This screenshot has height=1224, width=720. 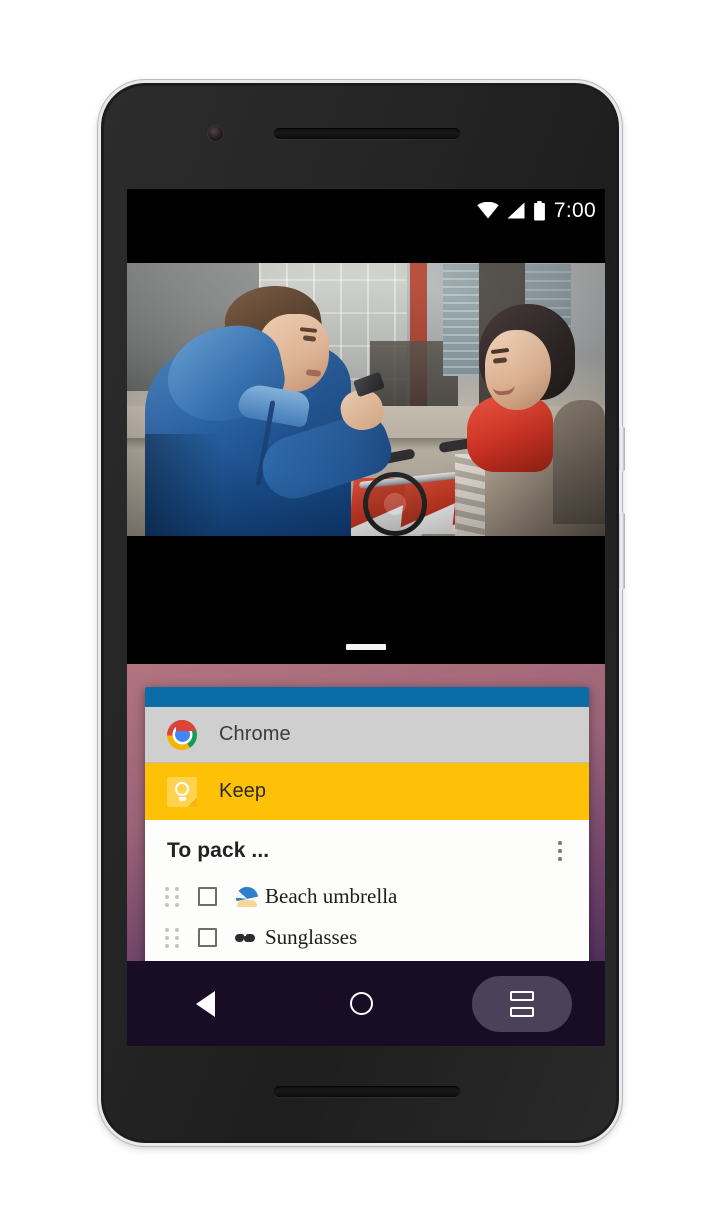 I want to click on chrome-toolbar, so click(x=367, y=697).